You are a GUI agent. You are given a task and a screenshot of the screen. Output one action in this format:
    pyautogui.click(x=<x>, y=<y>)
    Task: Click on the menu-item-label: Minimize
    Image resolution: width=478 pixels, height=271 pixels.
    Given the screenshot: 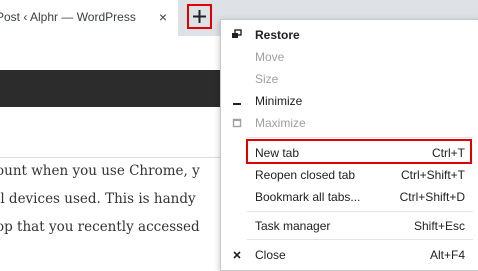 What is the action you would take?
    pyautogui.click(x=279, y=101)
    